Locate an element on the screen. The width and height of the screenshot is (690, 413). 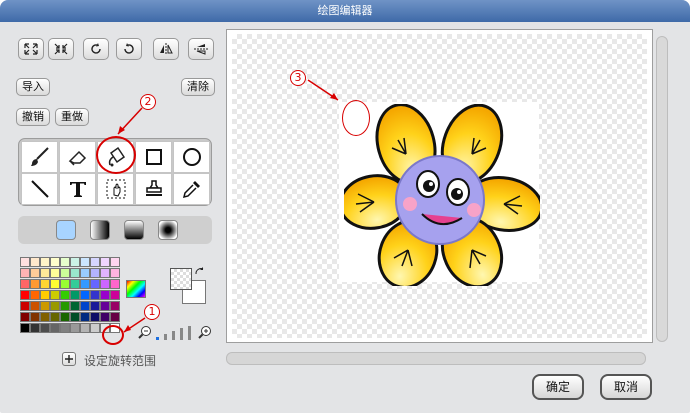
canvas-horizontal-scrollbar is located at coordinates (436, 358).